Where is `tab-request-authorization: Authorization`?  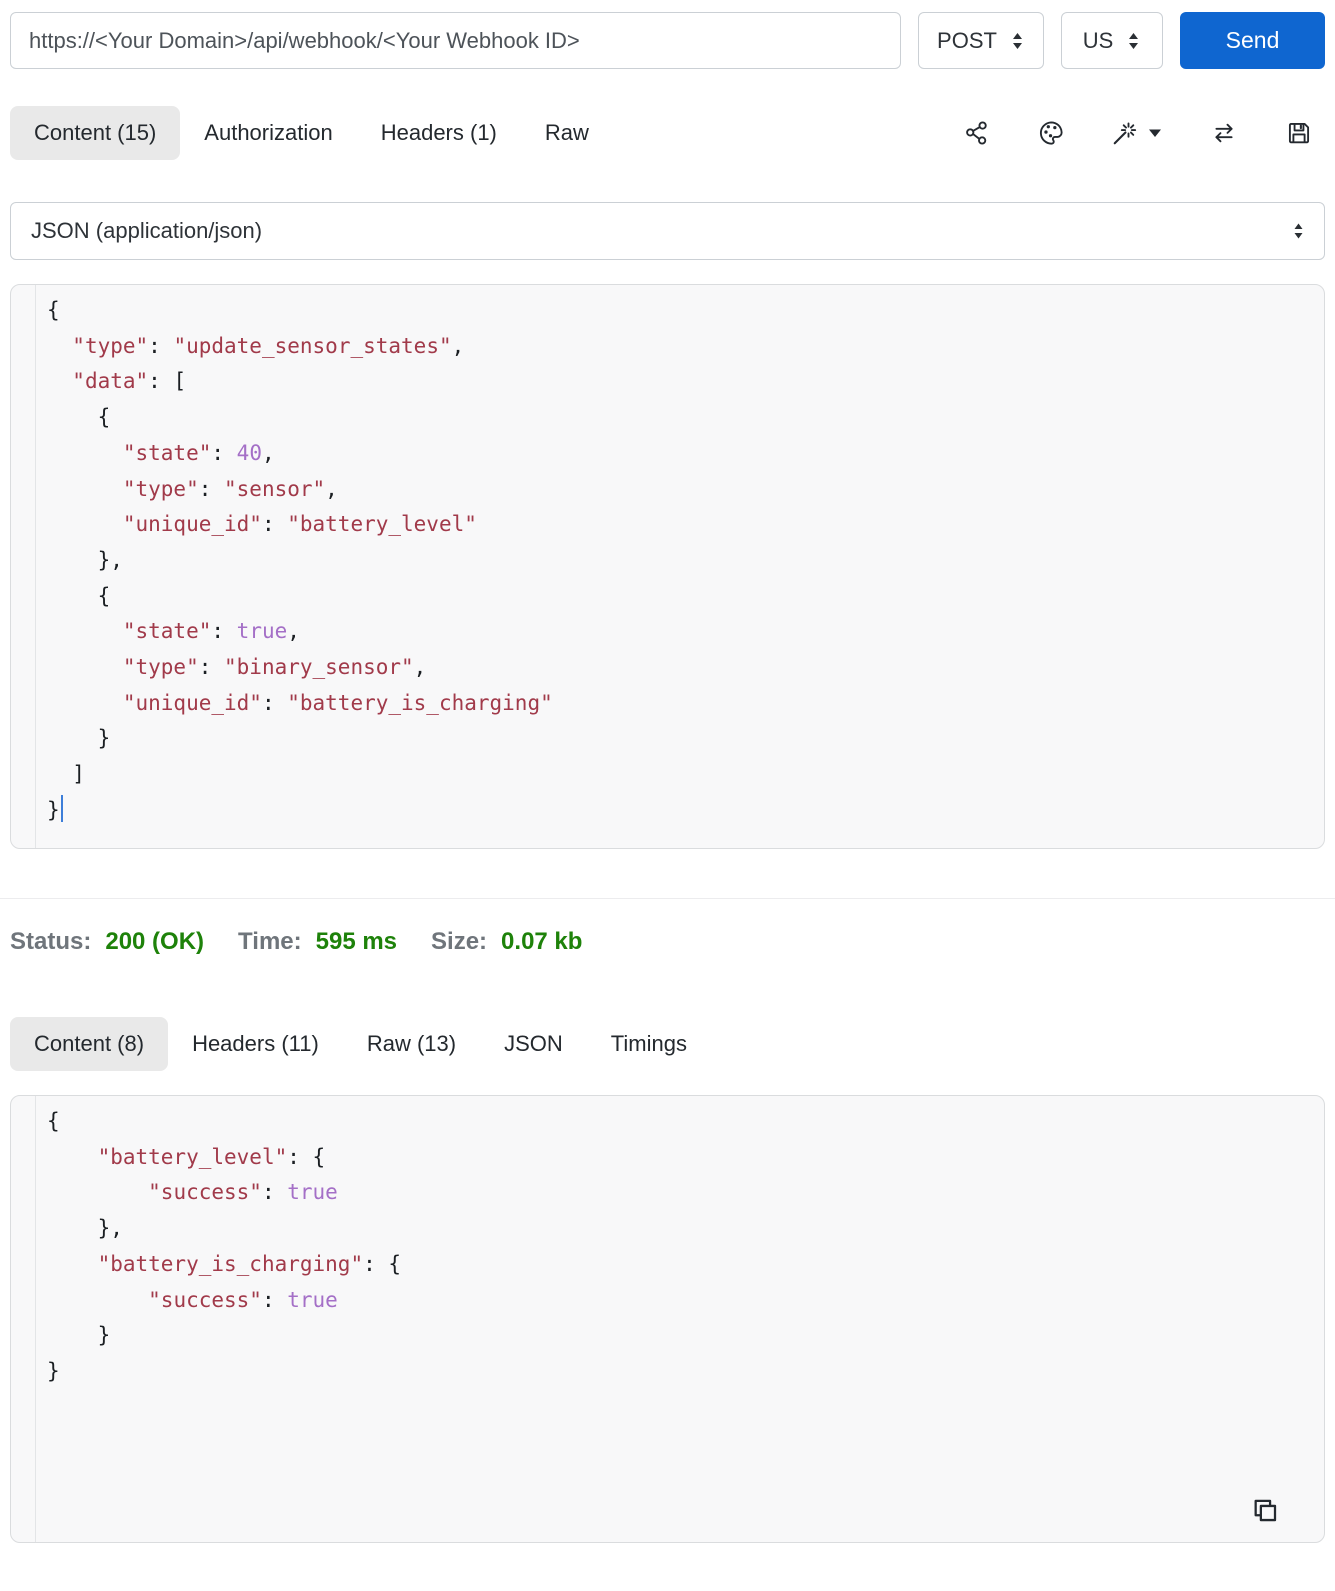
tab-request-authorization: Authorization is located at coordinates (268, 133).